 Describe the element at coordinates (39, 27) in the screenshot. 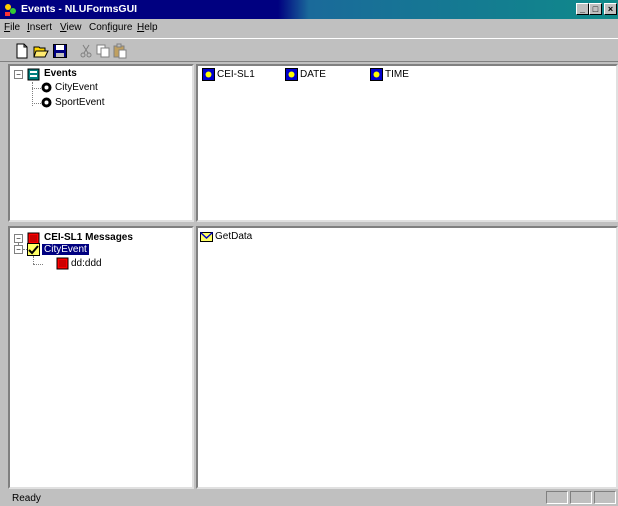

I see `menu-insert: Insert` at that location.